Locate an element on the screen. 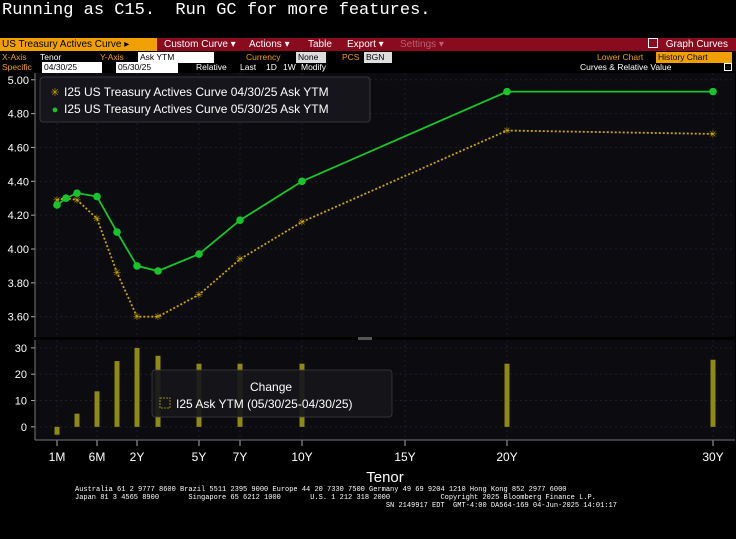 The width and height of the screenshot is (736, 539). upper-y-tick-label: 4.80 is located at coordinates (18, 115).